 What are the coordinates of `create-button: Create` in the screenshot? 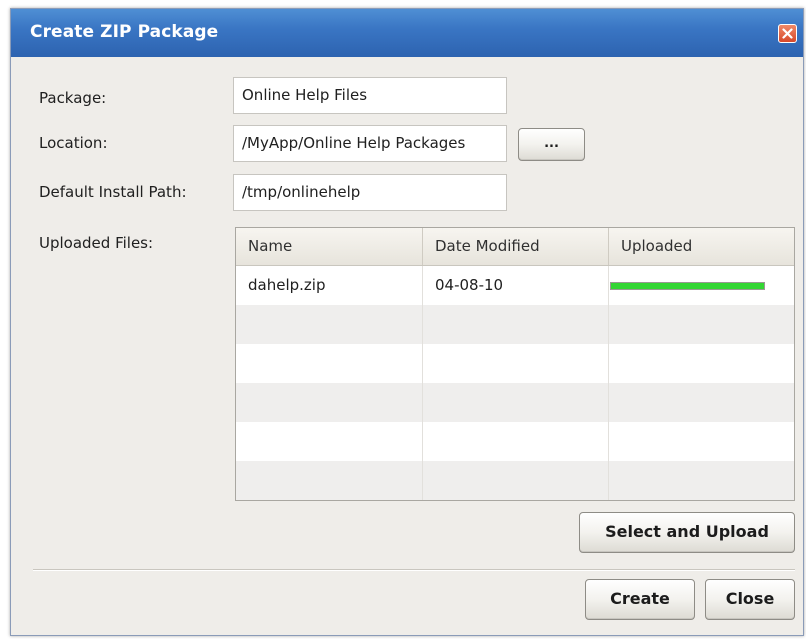 It's located at (640, 599).